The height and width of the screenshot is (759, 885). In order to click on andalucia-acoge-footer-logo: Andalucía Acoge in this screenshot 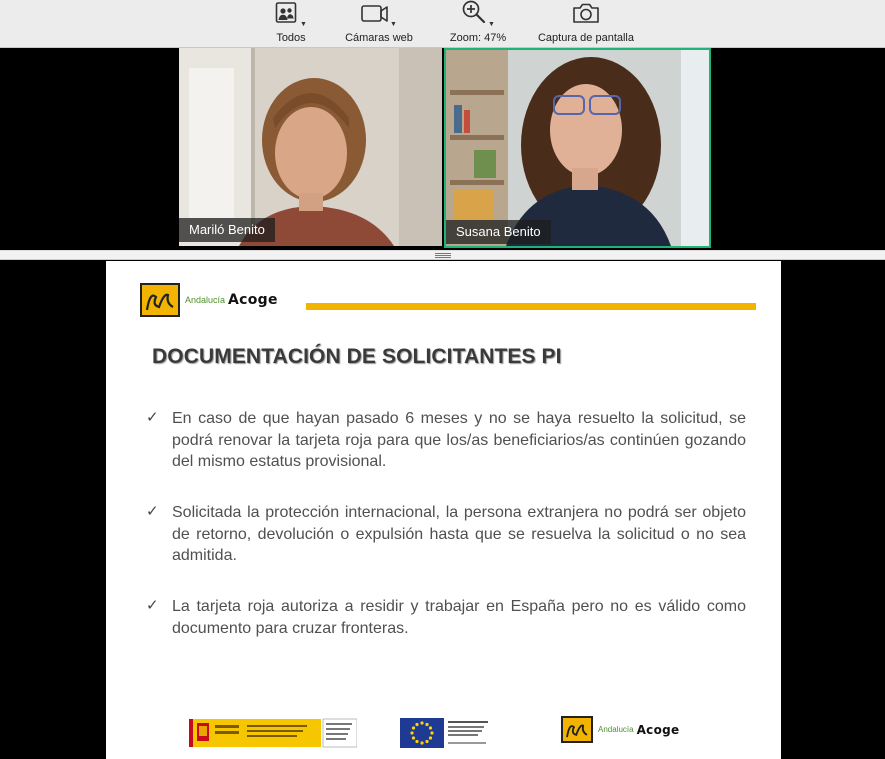, I will do `click(620, 729)`.